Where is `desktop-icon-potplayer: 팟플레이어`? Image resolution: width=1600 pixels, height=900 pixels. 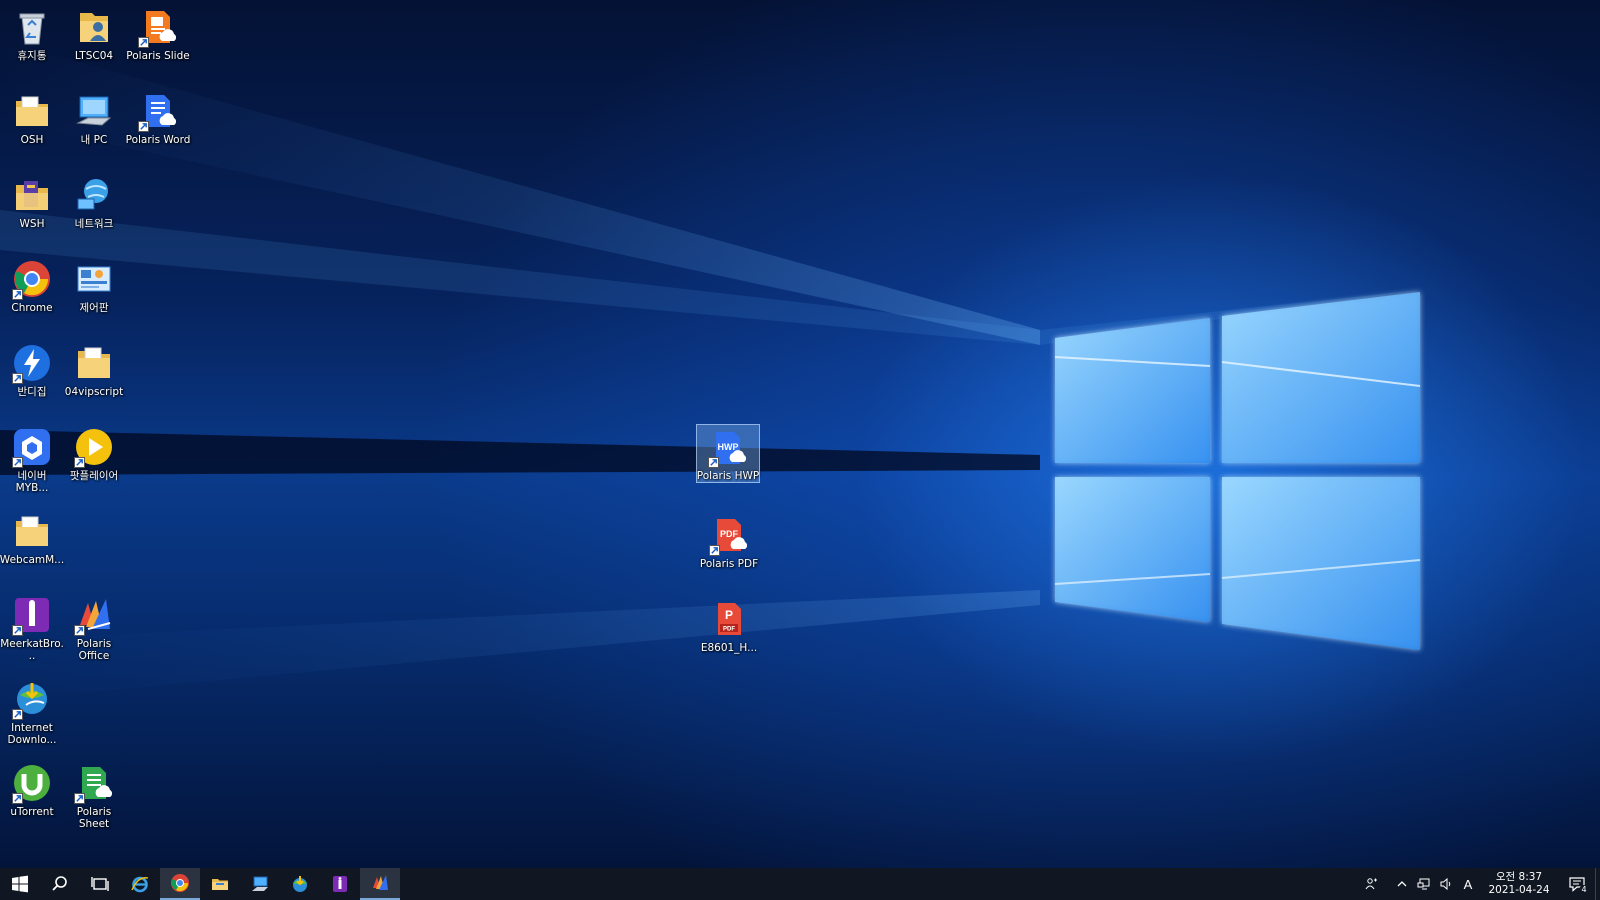 desktop-icon-potplayer: 팟플레이어 is located at coordinates (94, 460).